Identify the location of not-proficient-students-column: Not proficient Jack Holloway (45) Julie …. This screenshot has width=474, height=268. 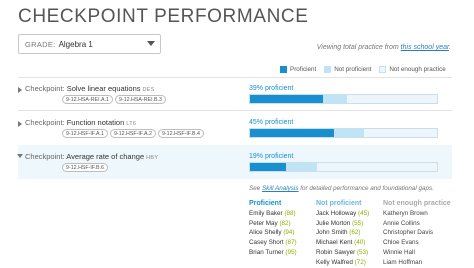
(342, 233).